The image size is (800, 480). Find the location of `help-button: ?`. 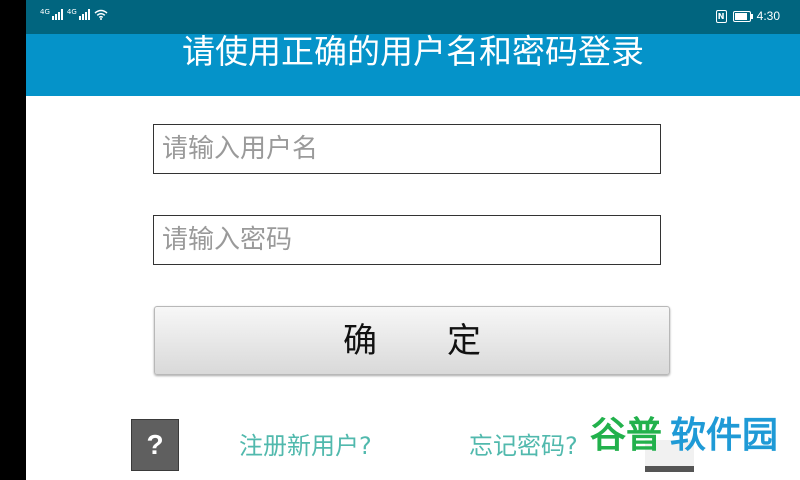

help-button: ? is located at coordinates (155, 445).